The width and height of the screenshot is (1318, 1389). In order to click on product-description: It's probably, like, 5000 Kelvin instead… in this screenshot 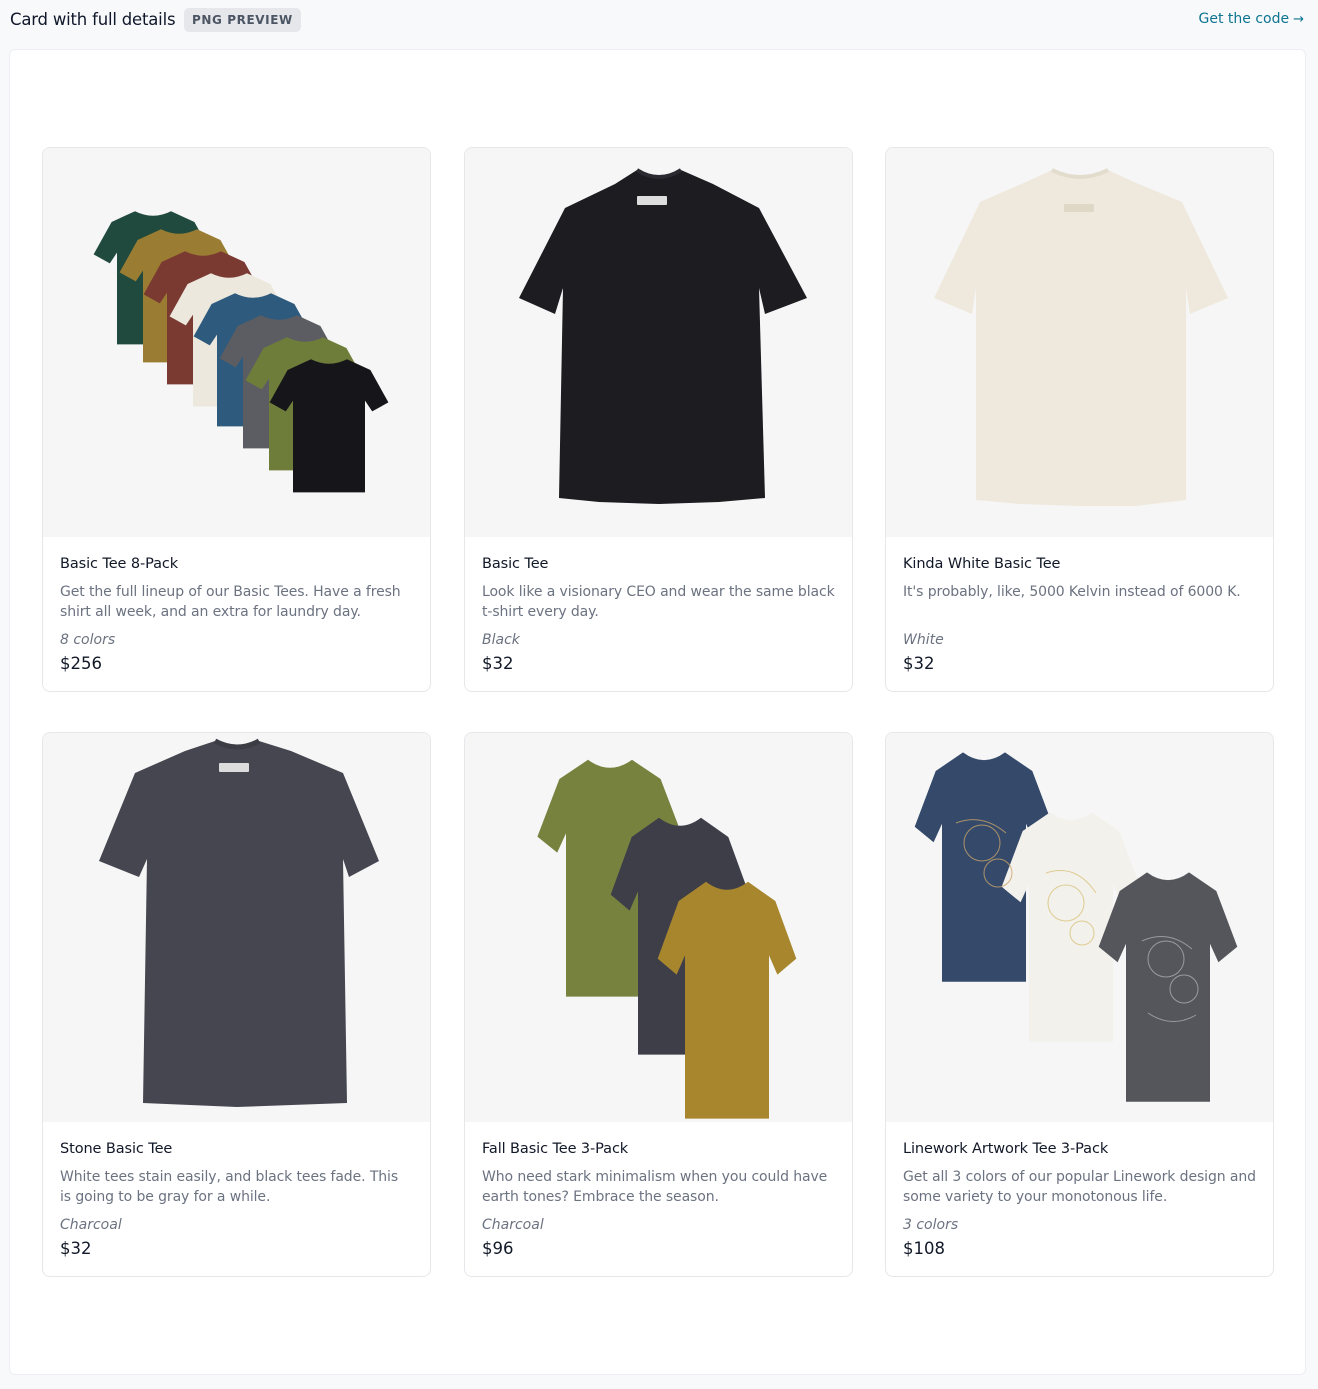, I will do `click(1072, 592)`.